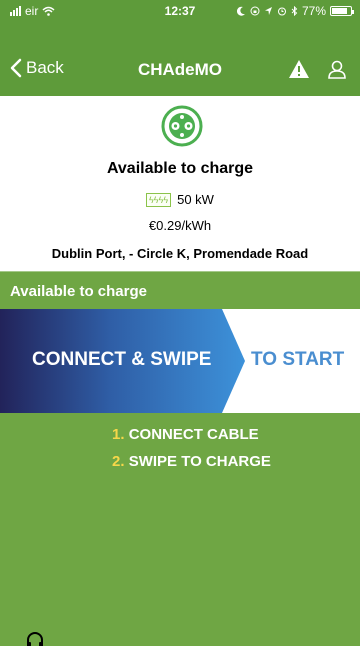  I want to click on chevron-left-icon, so click(16, 68).